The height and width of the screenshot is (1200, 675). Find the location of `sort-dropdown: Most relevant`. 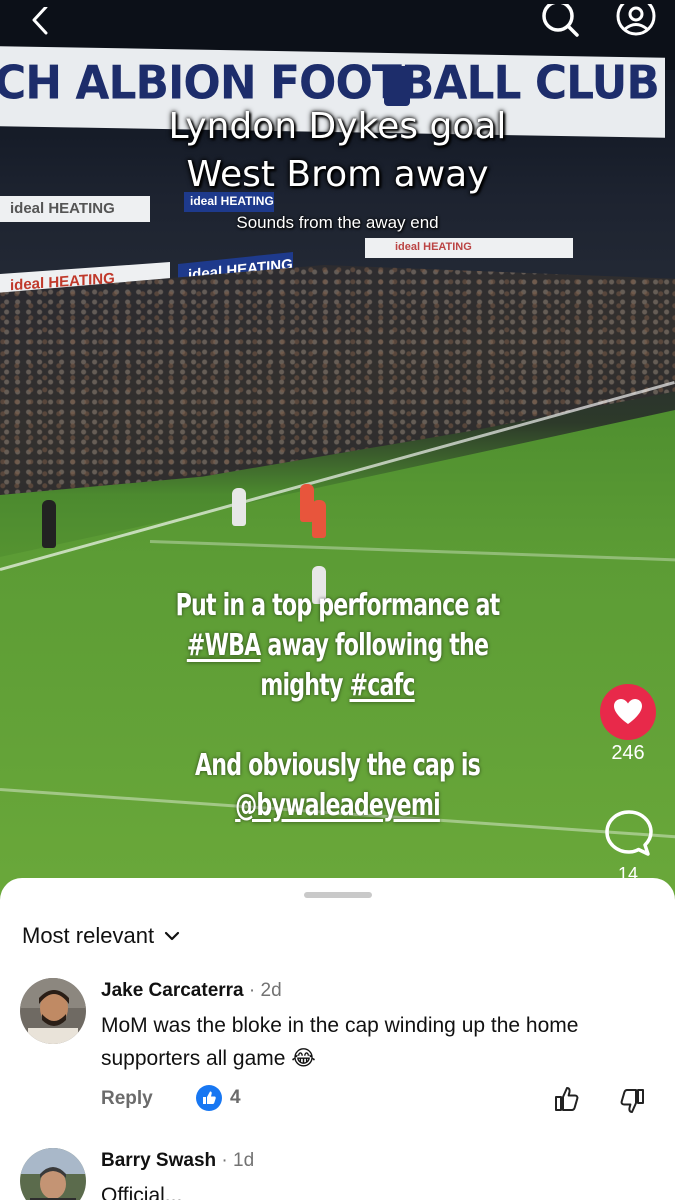

sort-dropdown: Most relevant is located at coordinates (101, 936).